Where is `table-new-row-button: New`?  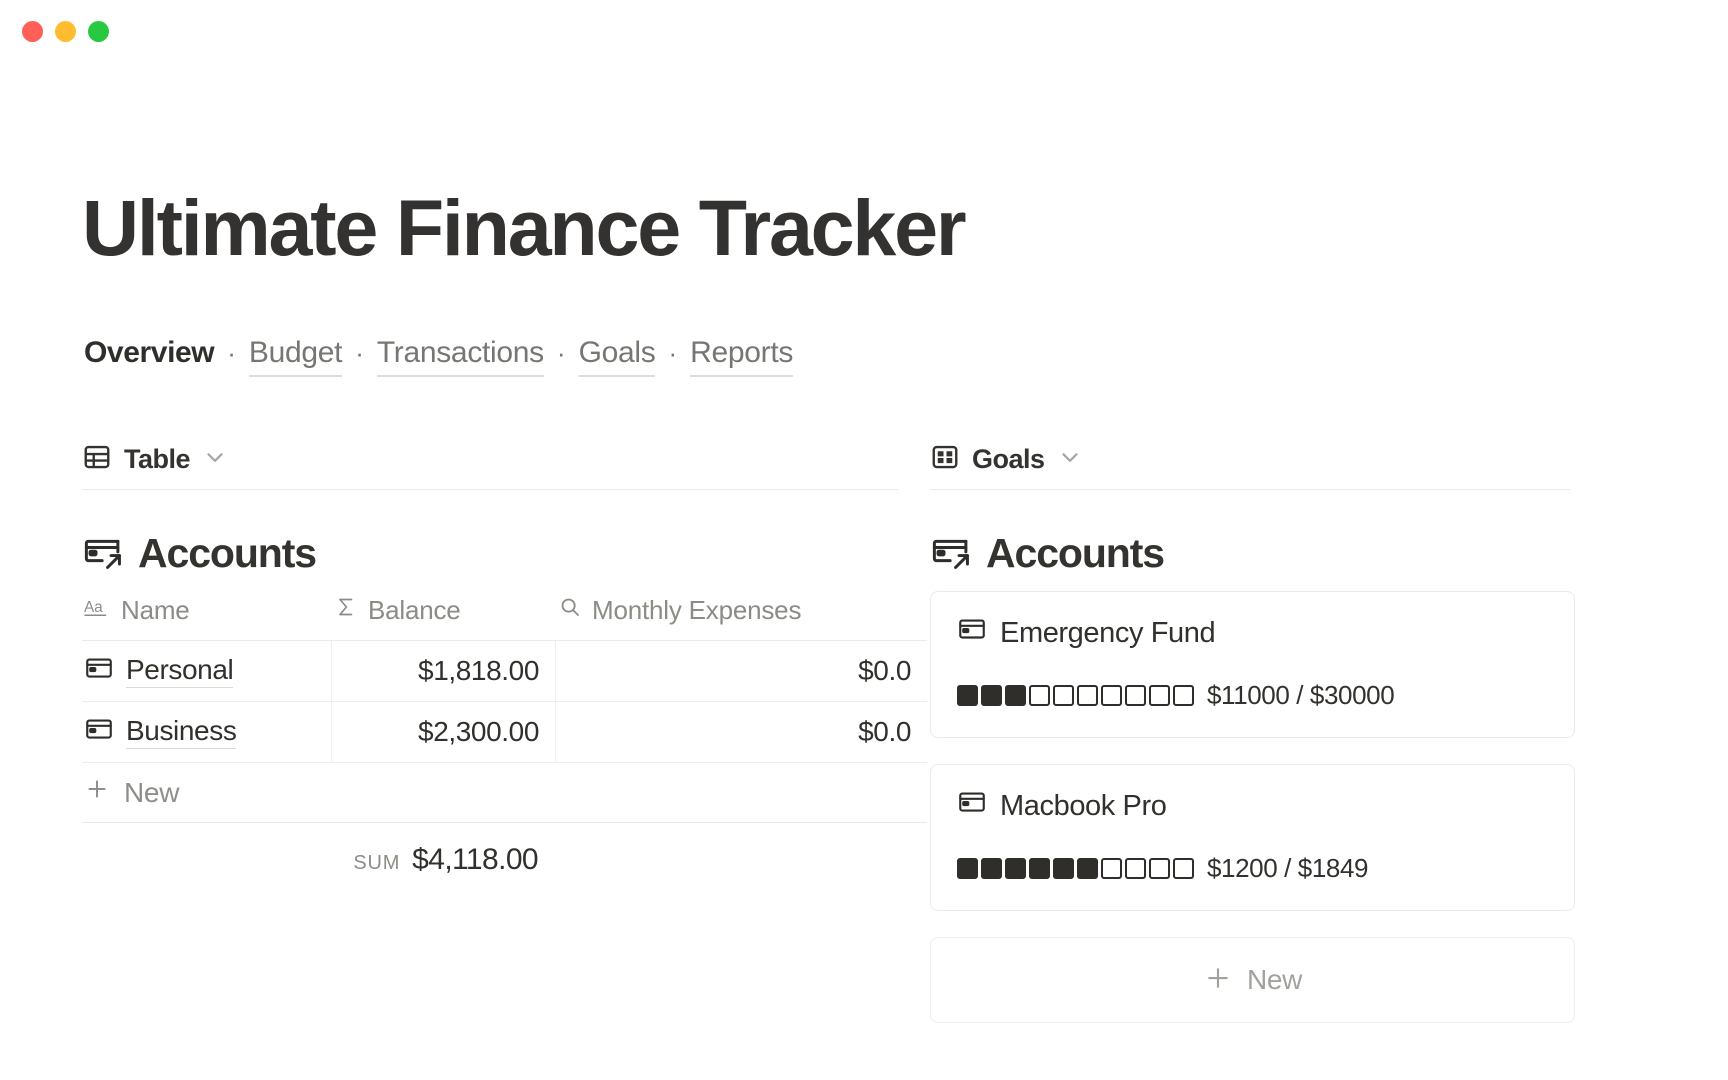
table-new-row-button: New is located at coordinates (504, 793).